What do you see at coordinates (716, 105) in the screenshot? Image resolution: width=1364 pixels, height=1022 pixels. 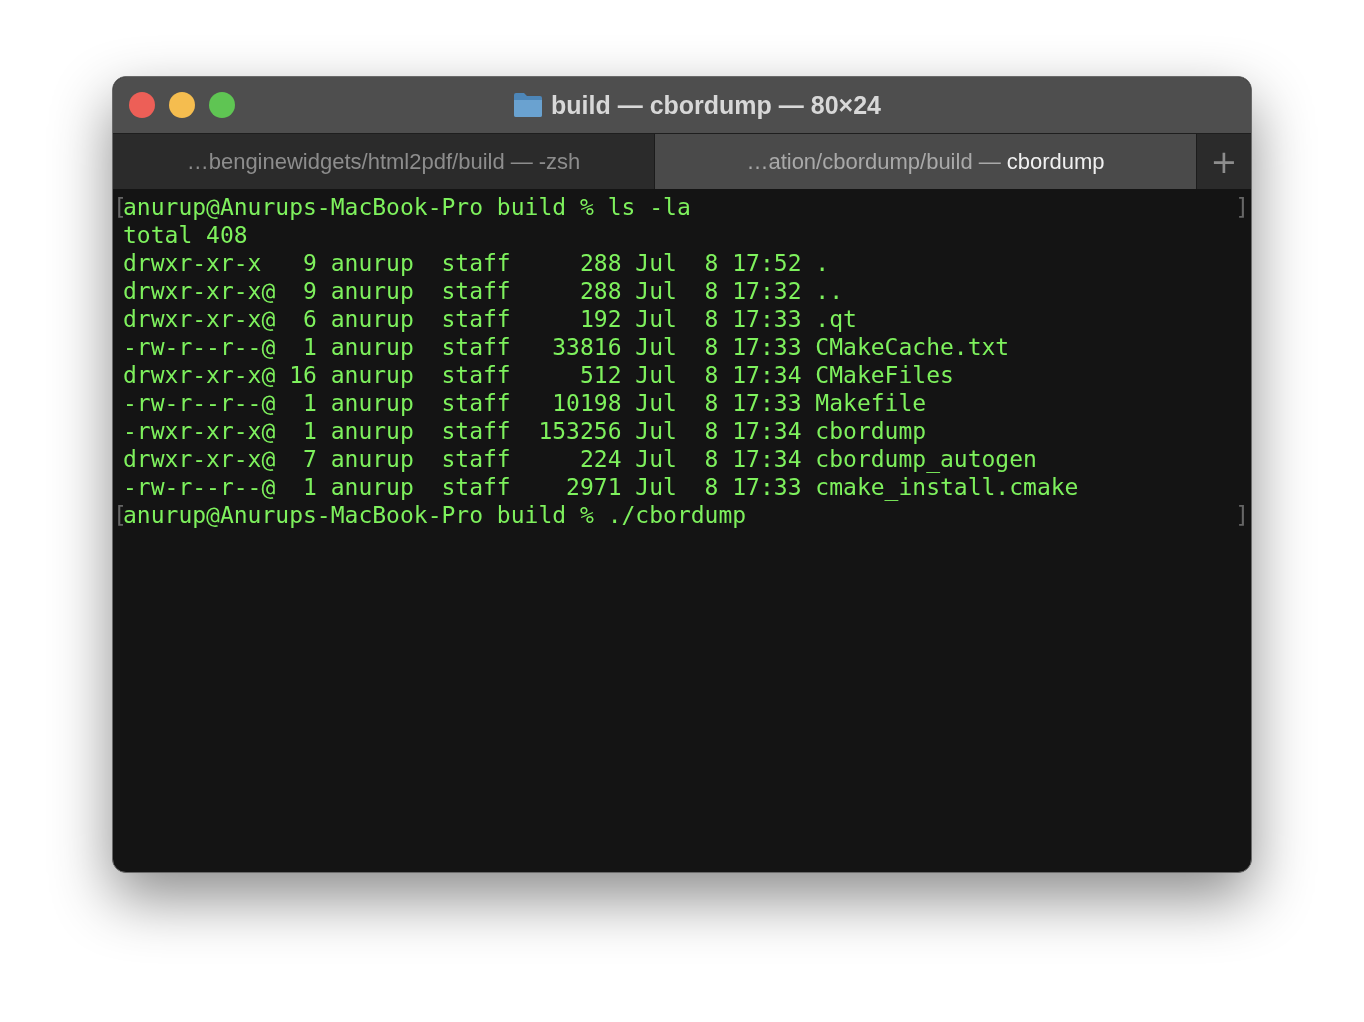 I see `window-title: build — cbordump — 80×24` at bounding box center [716, 105].